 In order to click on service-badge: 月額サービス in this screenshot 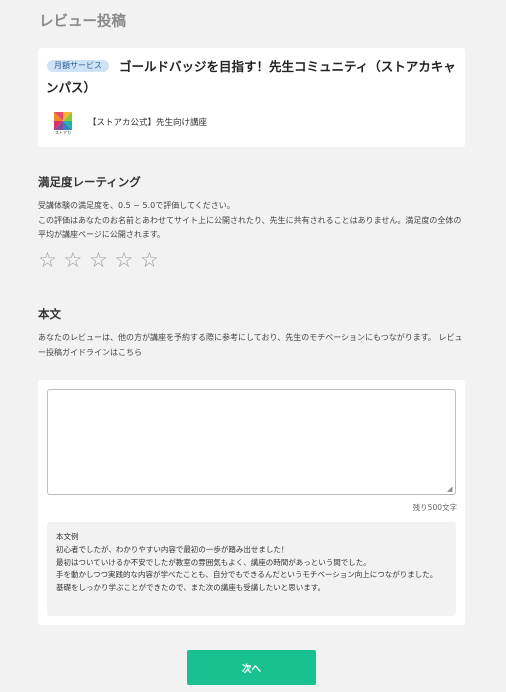, I will do `click(78, 66)`.